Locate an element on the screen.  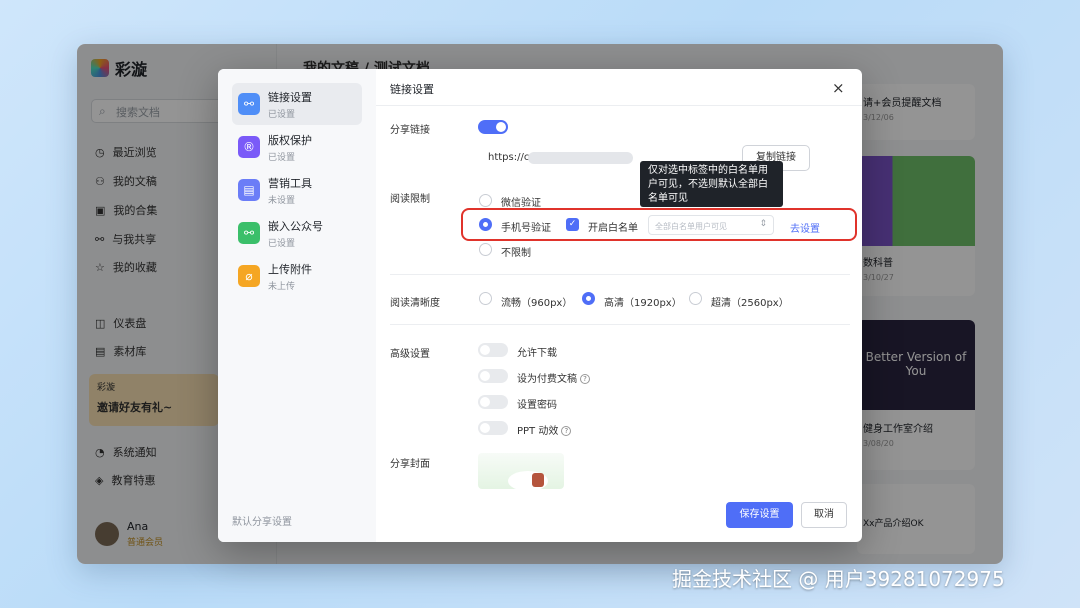
save-settings-button: 保存设置 is located at coordinates (759, 515).